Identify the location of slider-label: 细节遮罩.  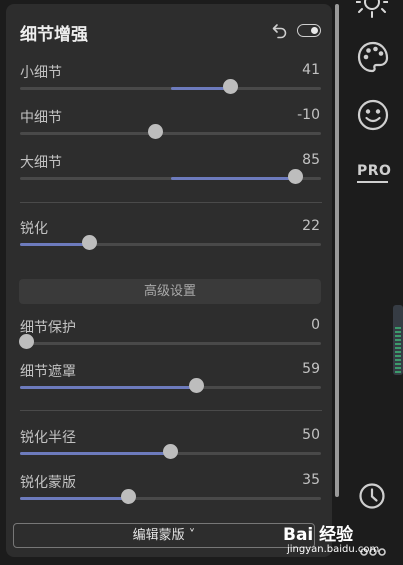
(48, 372).